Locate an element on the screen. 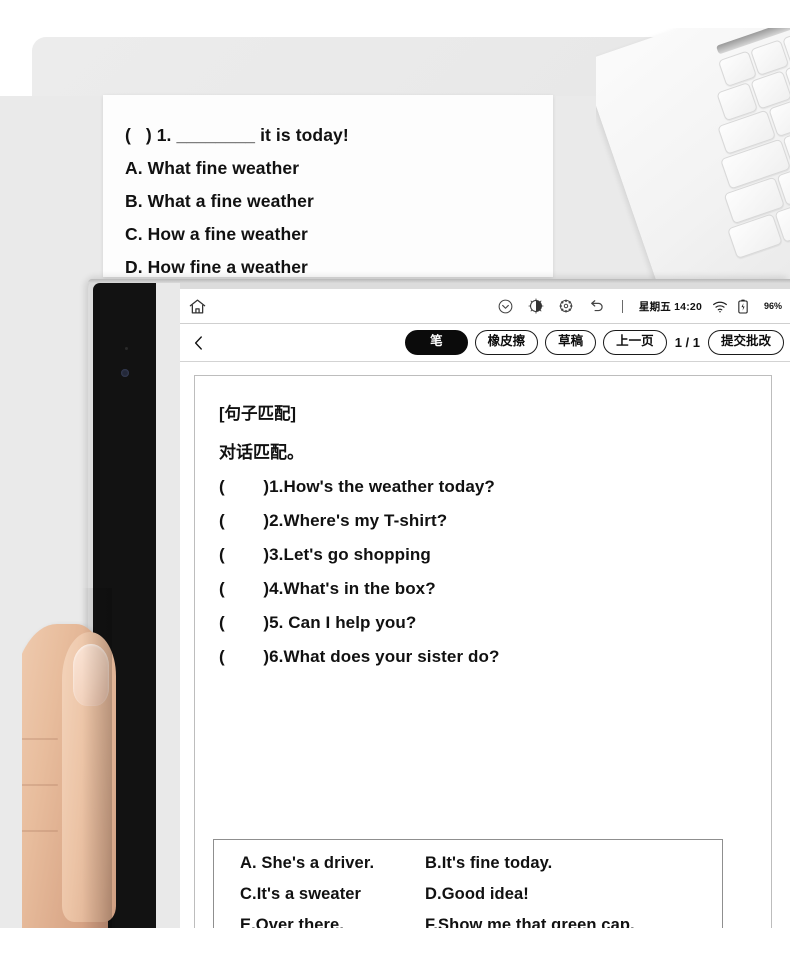  pen-tool-button: 笔 is located at coordinates (436, 342).